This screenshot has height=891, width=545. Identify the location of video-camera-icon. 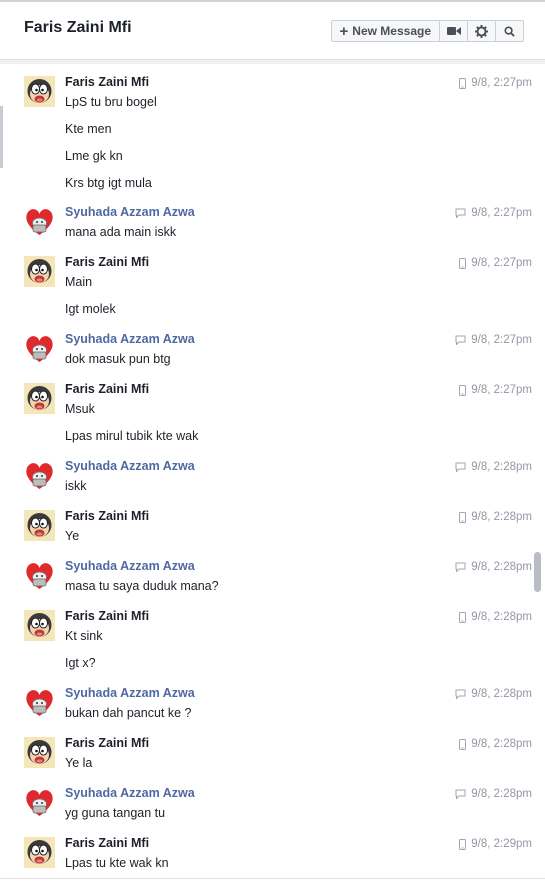
(453, 31).